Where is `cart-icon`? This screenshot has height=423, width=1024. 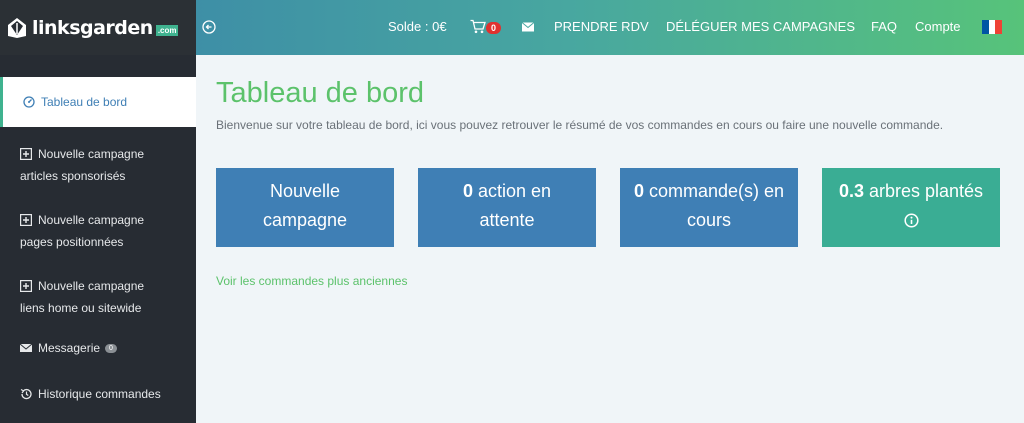 cart-icon is located at coordinates (478, 26).